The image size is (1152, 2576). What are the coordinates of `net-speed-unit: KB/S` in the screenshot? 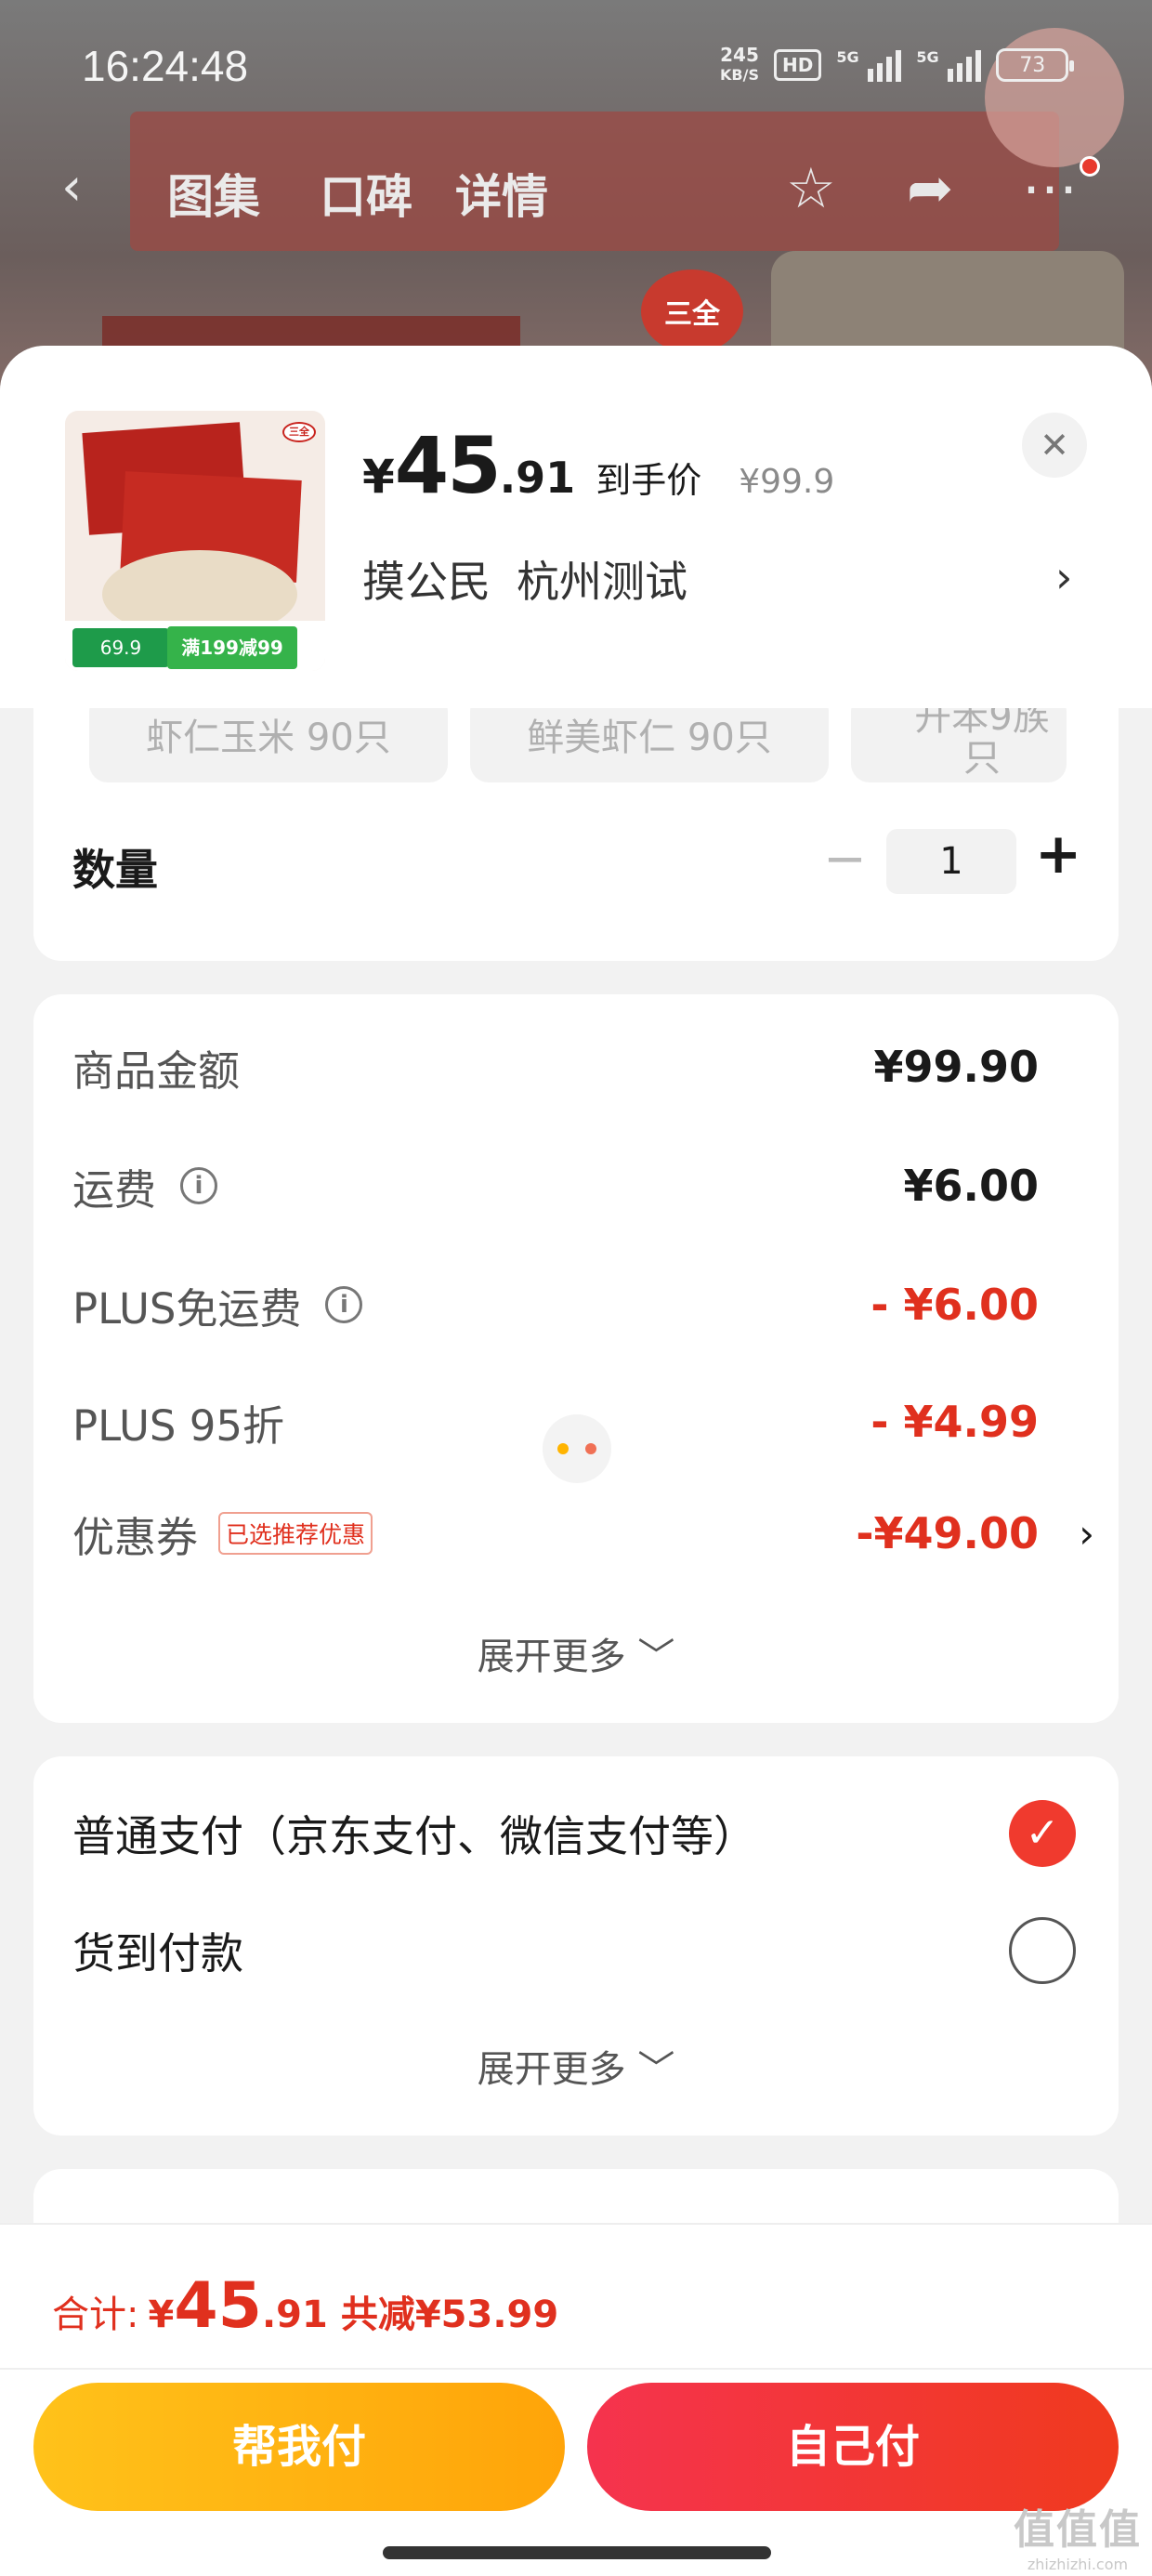 It's located at (739, 75).